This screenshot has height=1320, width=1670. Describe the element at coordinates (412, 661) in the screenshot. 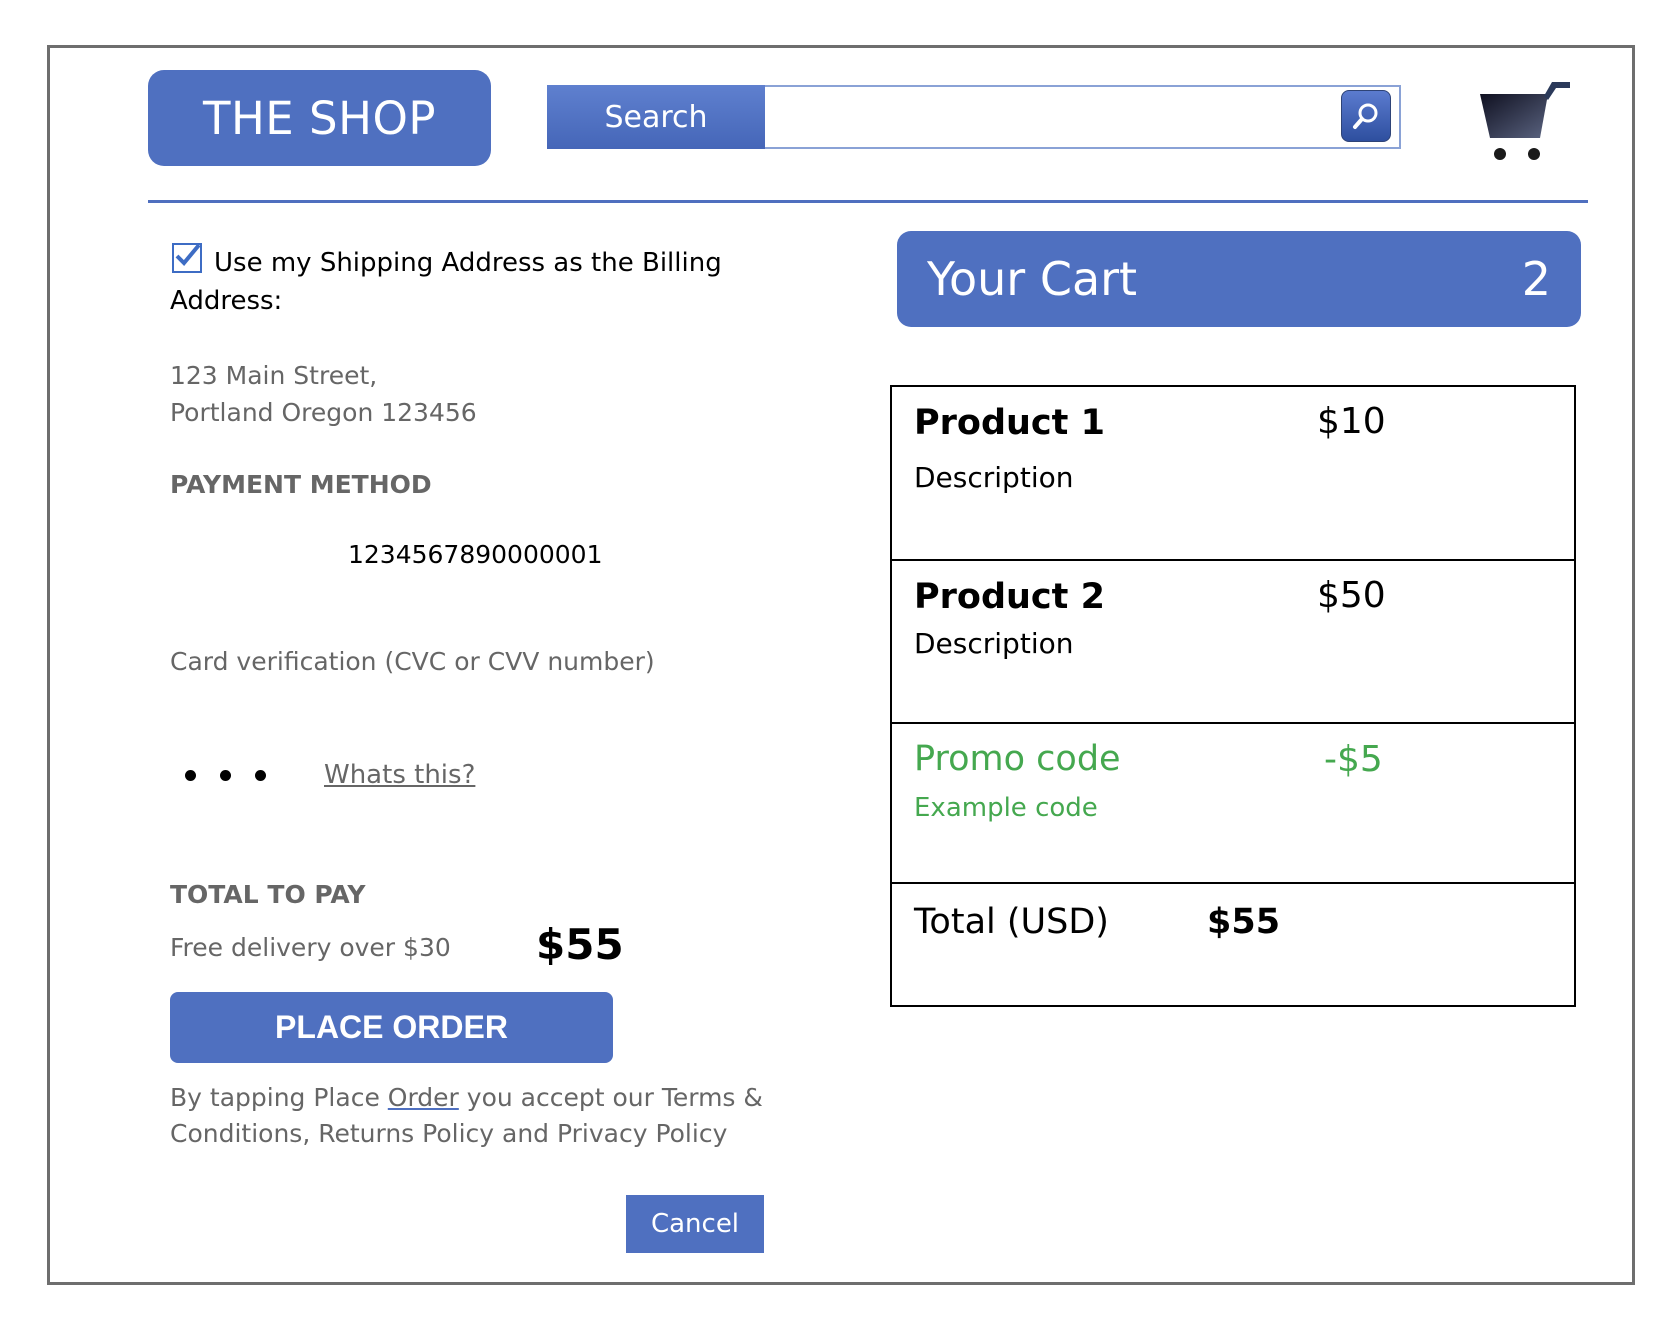

I see `cvc-label: Card verification (CVC or CVV number)` at that location.